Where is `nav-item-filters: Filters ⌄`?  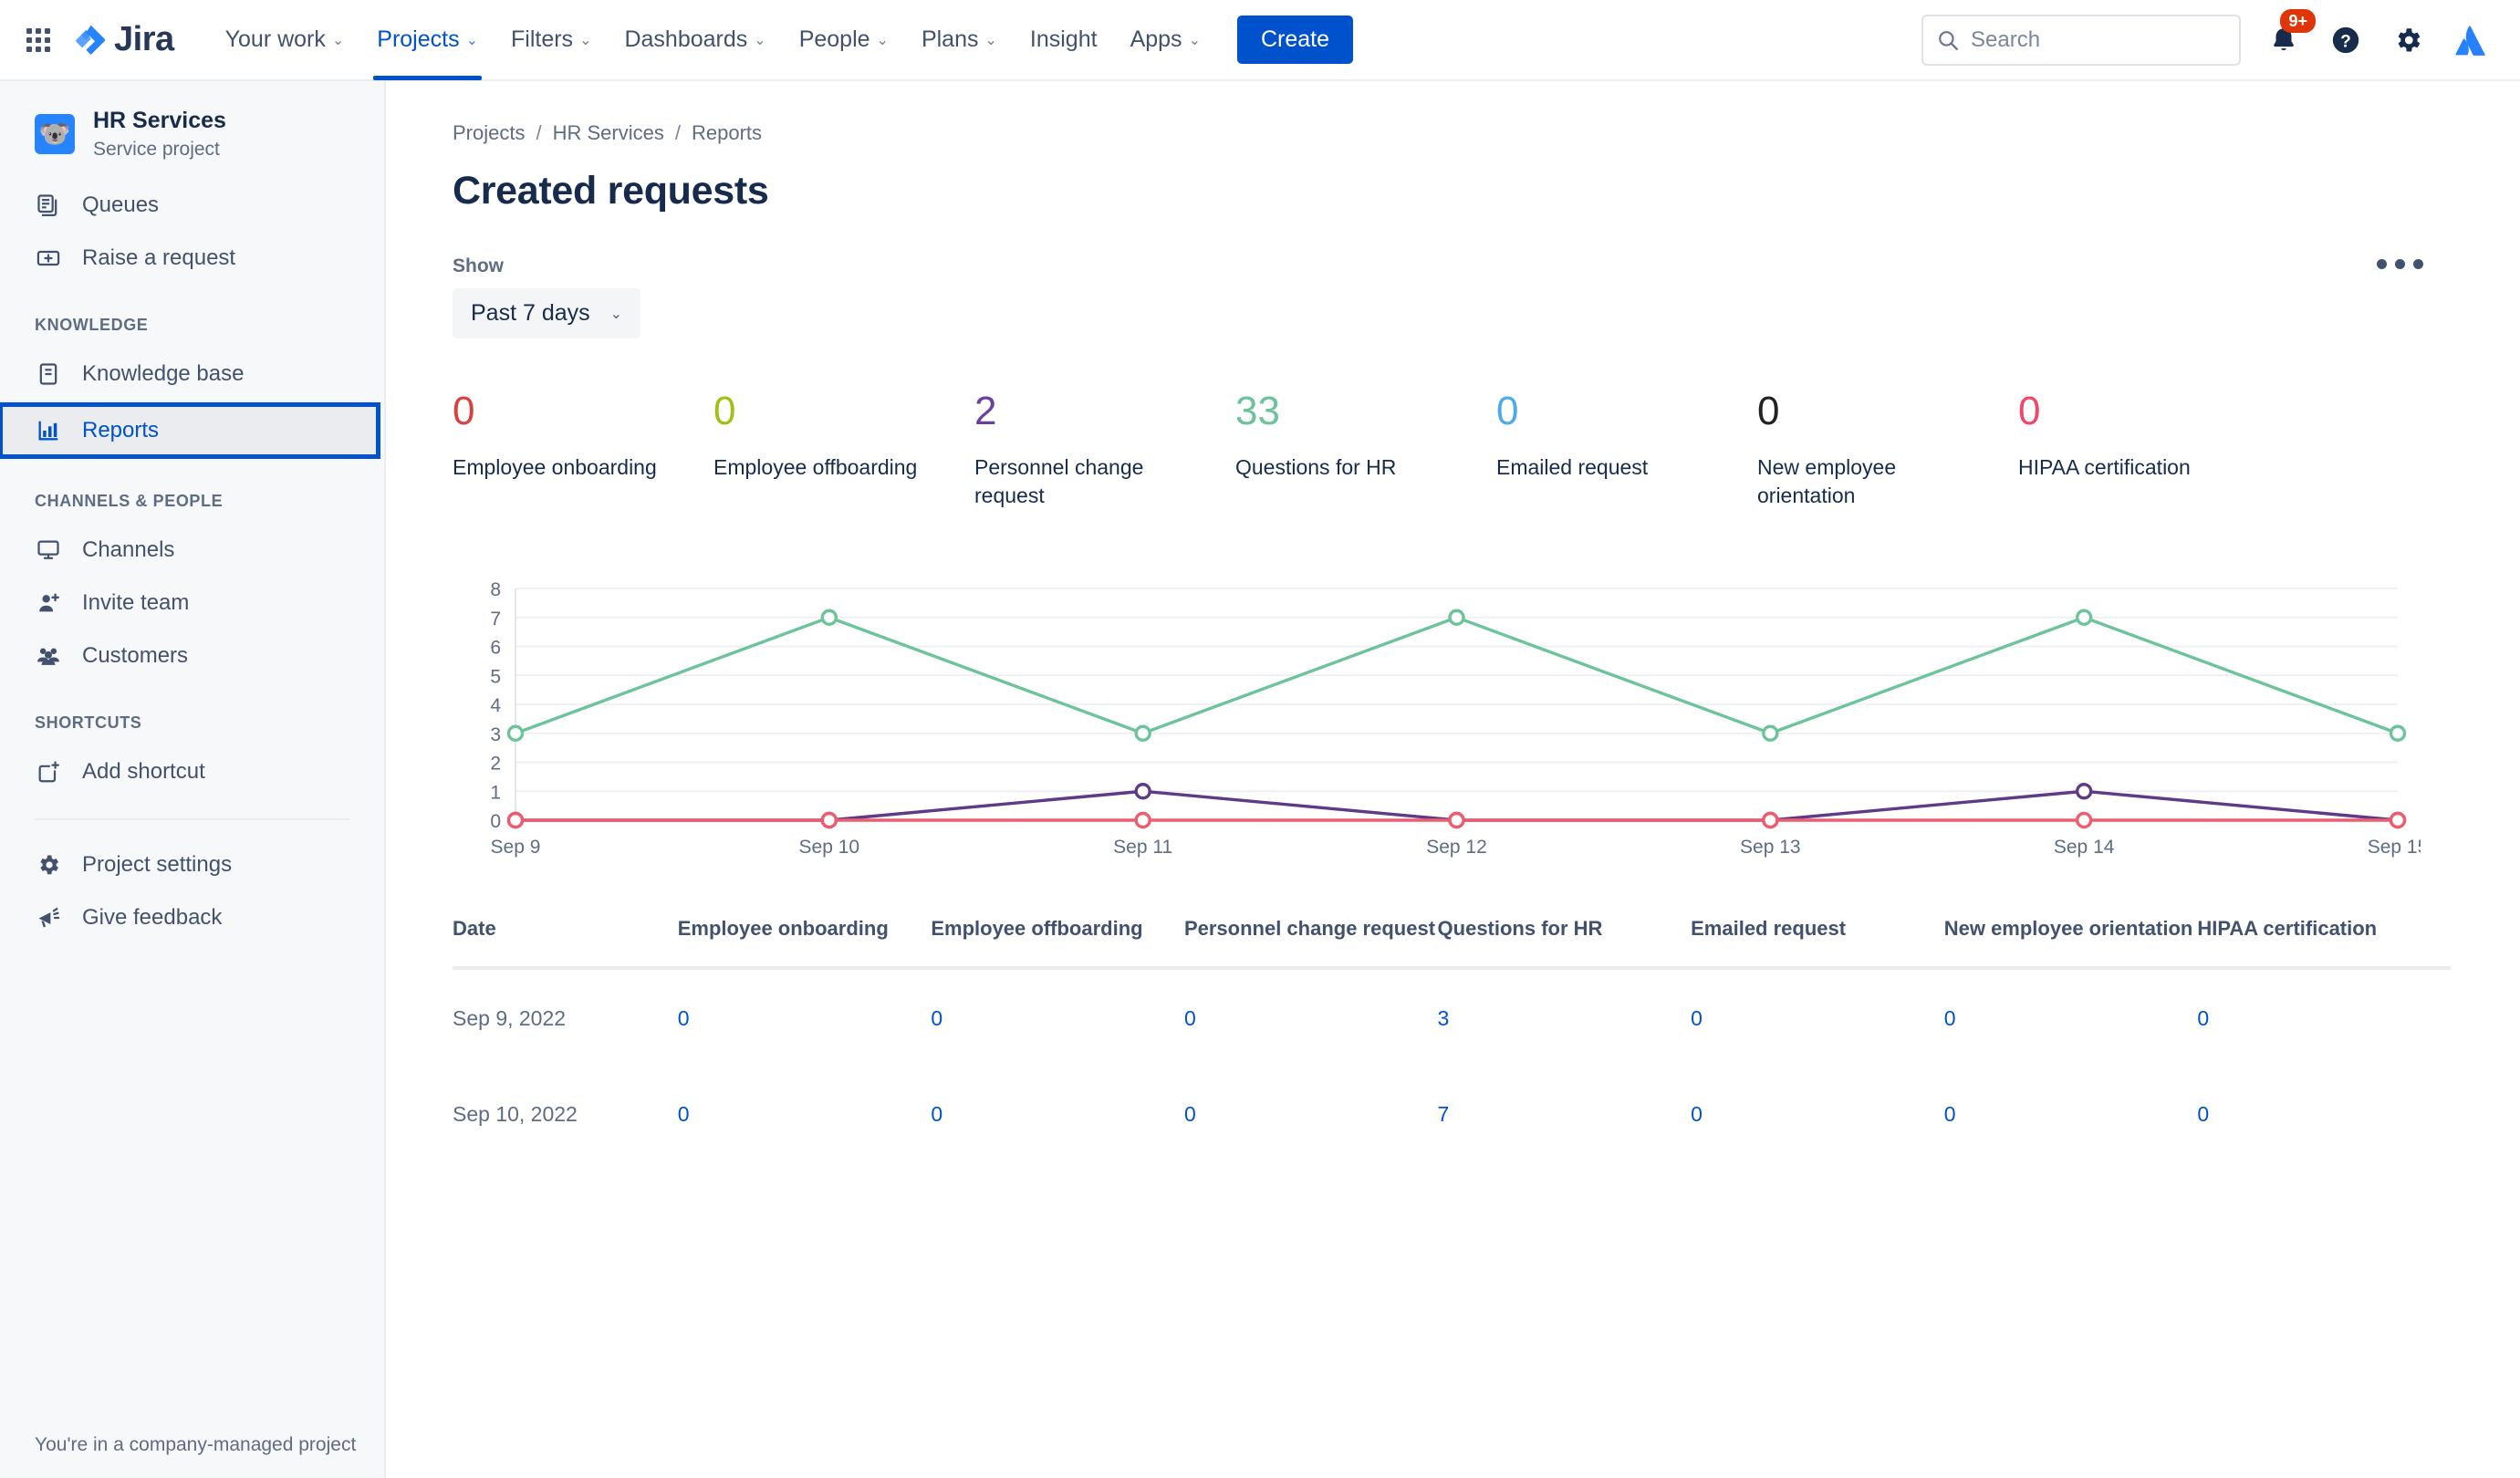
nav-item-filters: Filters ⌄ is located at coordinates (552, 40).